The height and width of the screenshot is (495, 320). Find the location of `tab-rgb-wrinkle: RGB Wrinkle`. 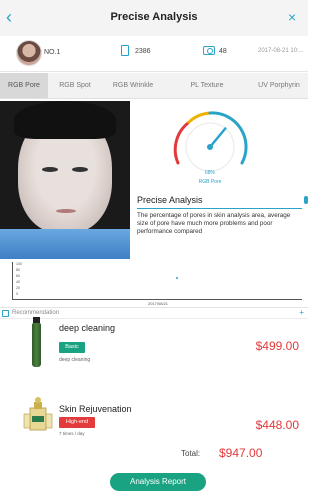

tab-rgb-wrinkle: RGB Wrinkle is located at coordinates (133, 85).